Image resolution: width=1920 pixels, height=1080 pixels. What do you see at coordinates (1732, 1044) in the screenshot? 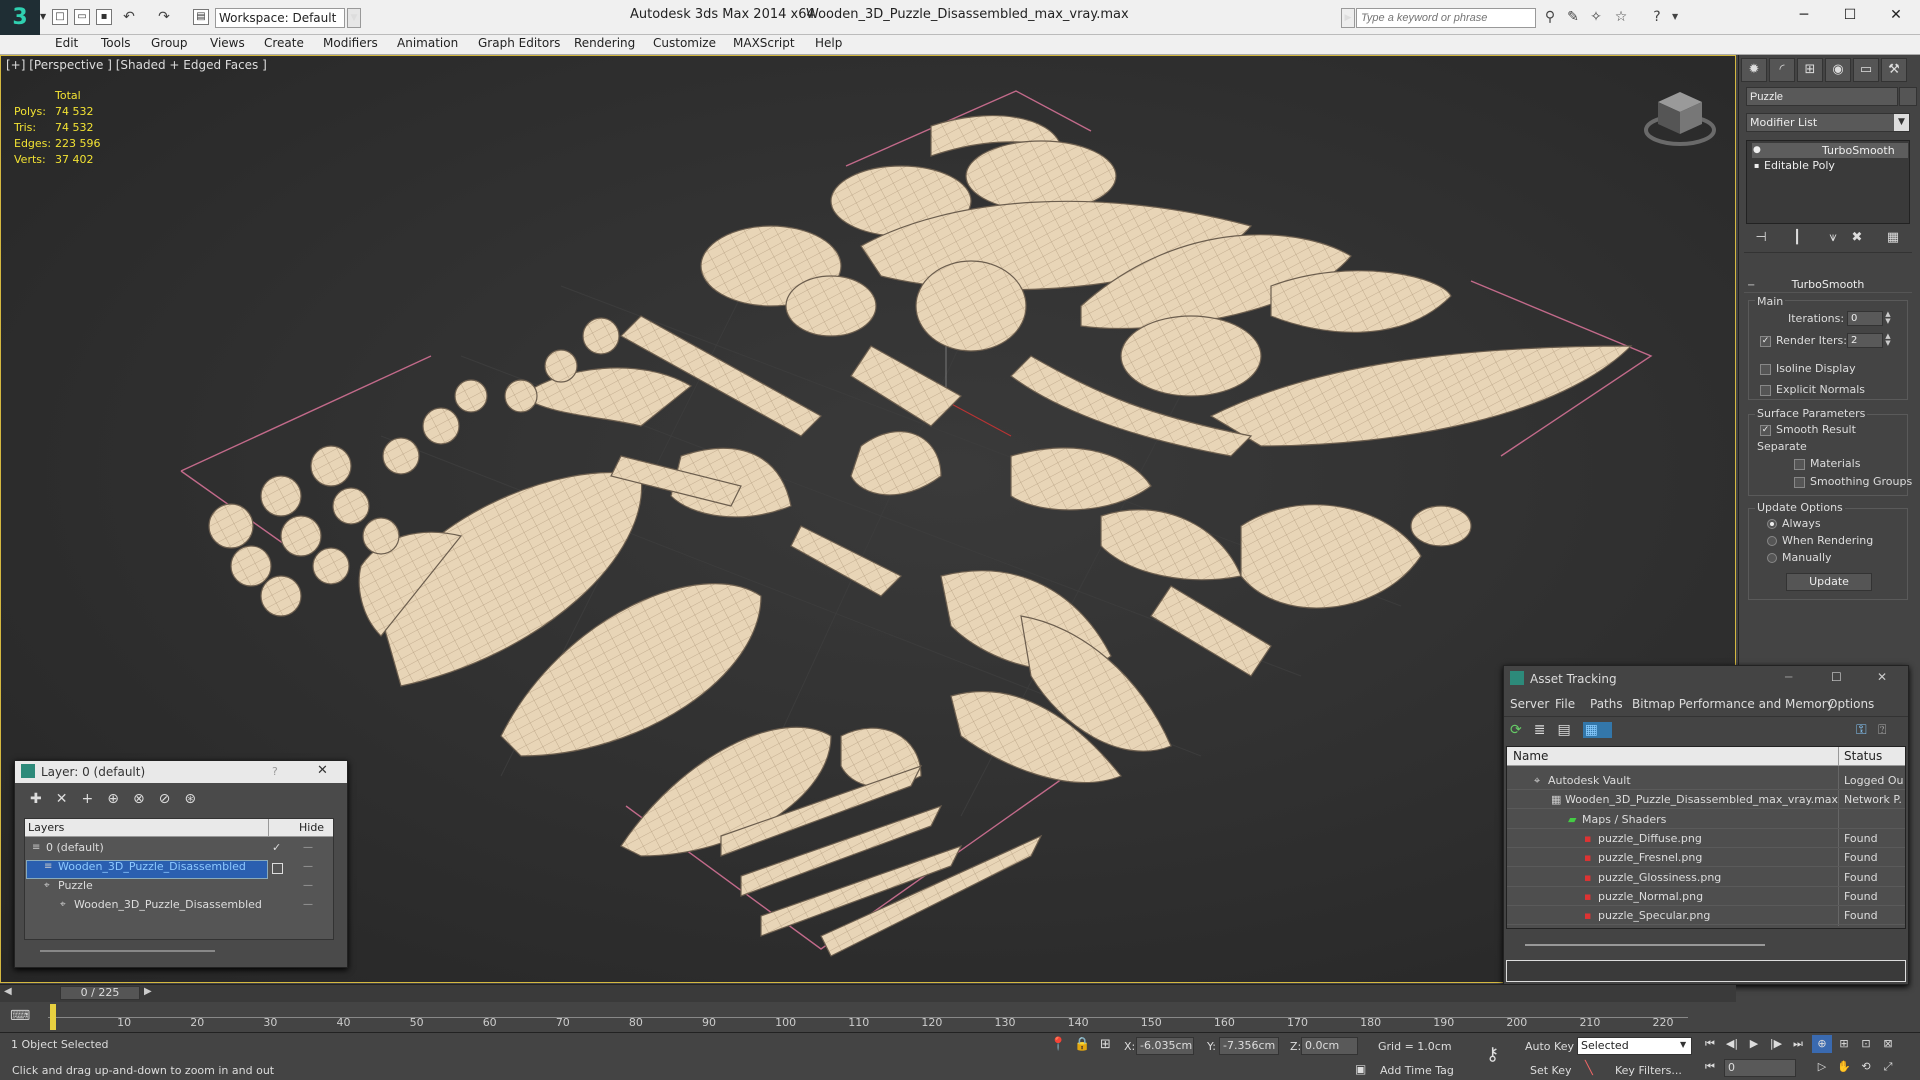
I see `previous-frame-icon: ◀|` at bounding box center [1732, 1044].